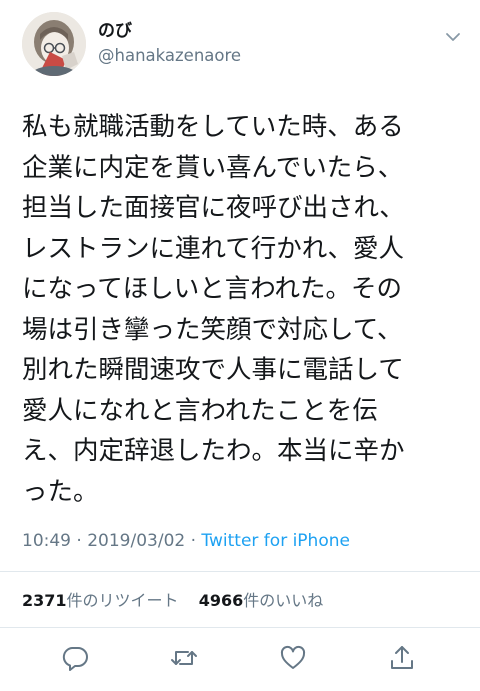 The image size is (480, 691). What do you see at coordinates (44, 600) in the screenshot?
I see `retweet-count: 2371` at bounding box center [44, 600].